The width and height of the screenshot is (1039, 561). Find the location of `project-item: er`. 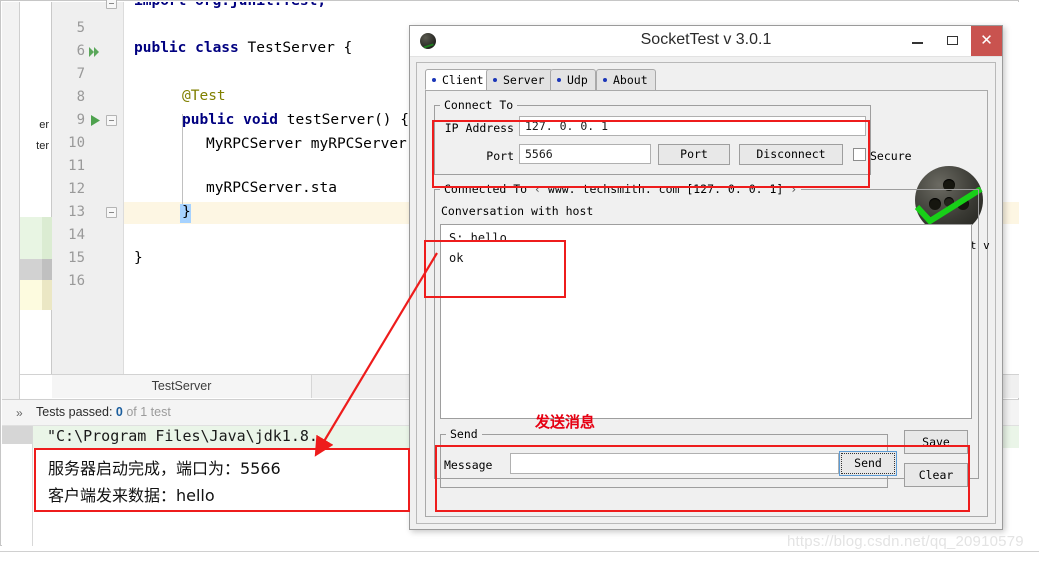

project-item: er is located at coordinates (44, 125).